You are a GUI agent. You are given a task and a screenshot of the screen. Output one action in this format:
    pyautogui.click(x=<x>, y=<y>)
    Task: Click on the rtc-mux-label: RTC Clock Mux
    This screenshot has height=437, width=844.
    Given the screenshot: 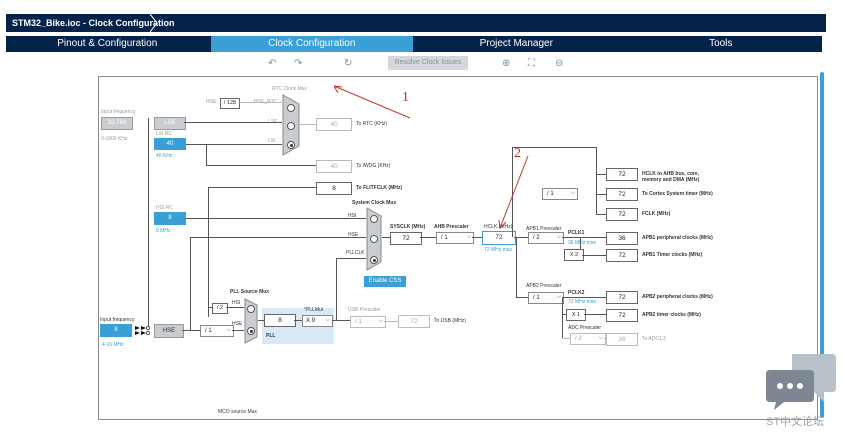 What is the action you would take?
    pyautogui.click(x=289, y=89)
    